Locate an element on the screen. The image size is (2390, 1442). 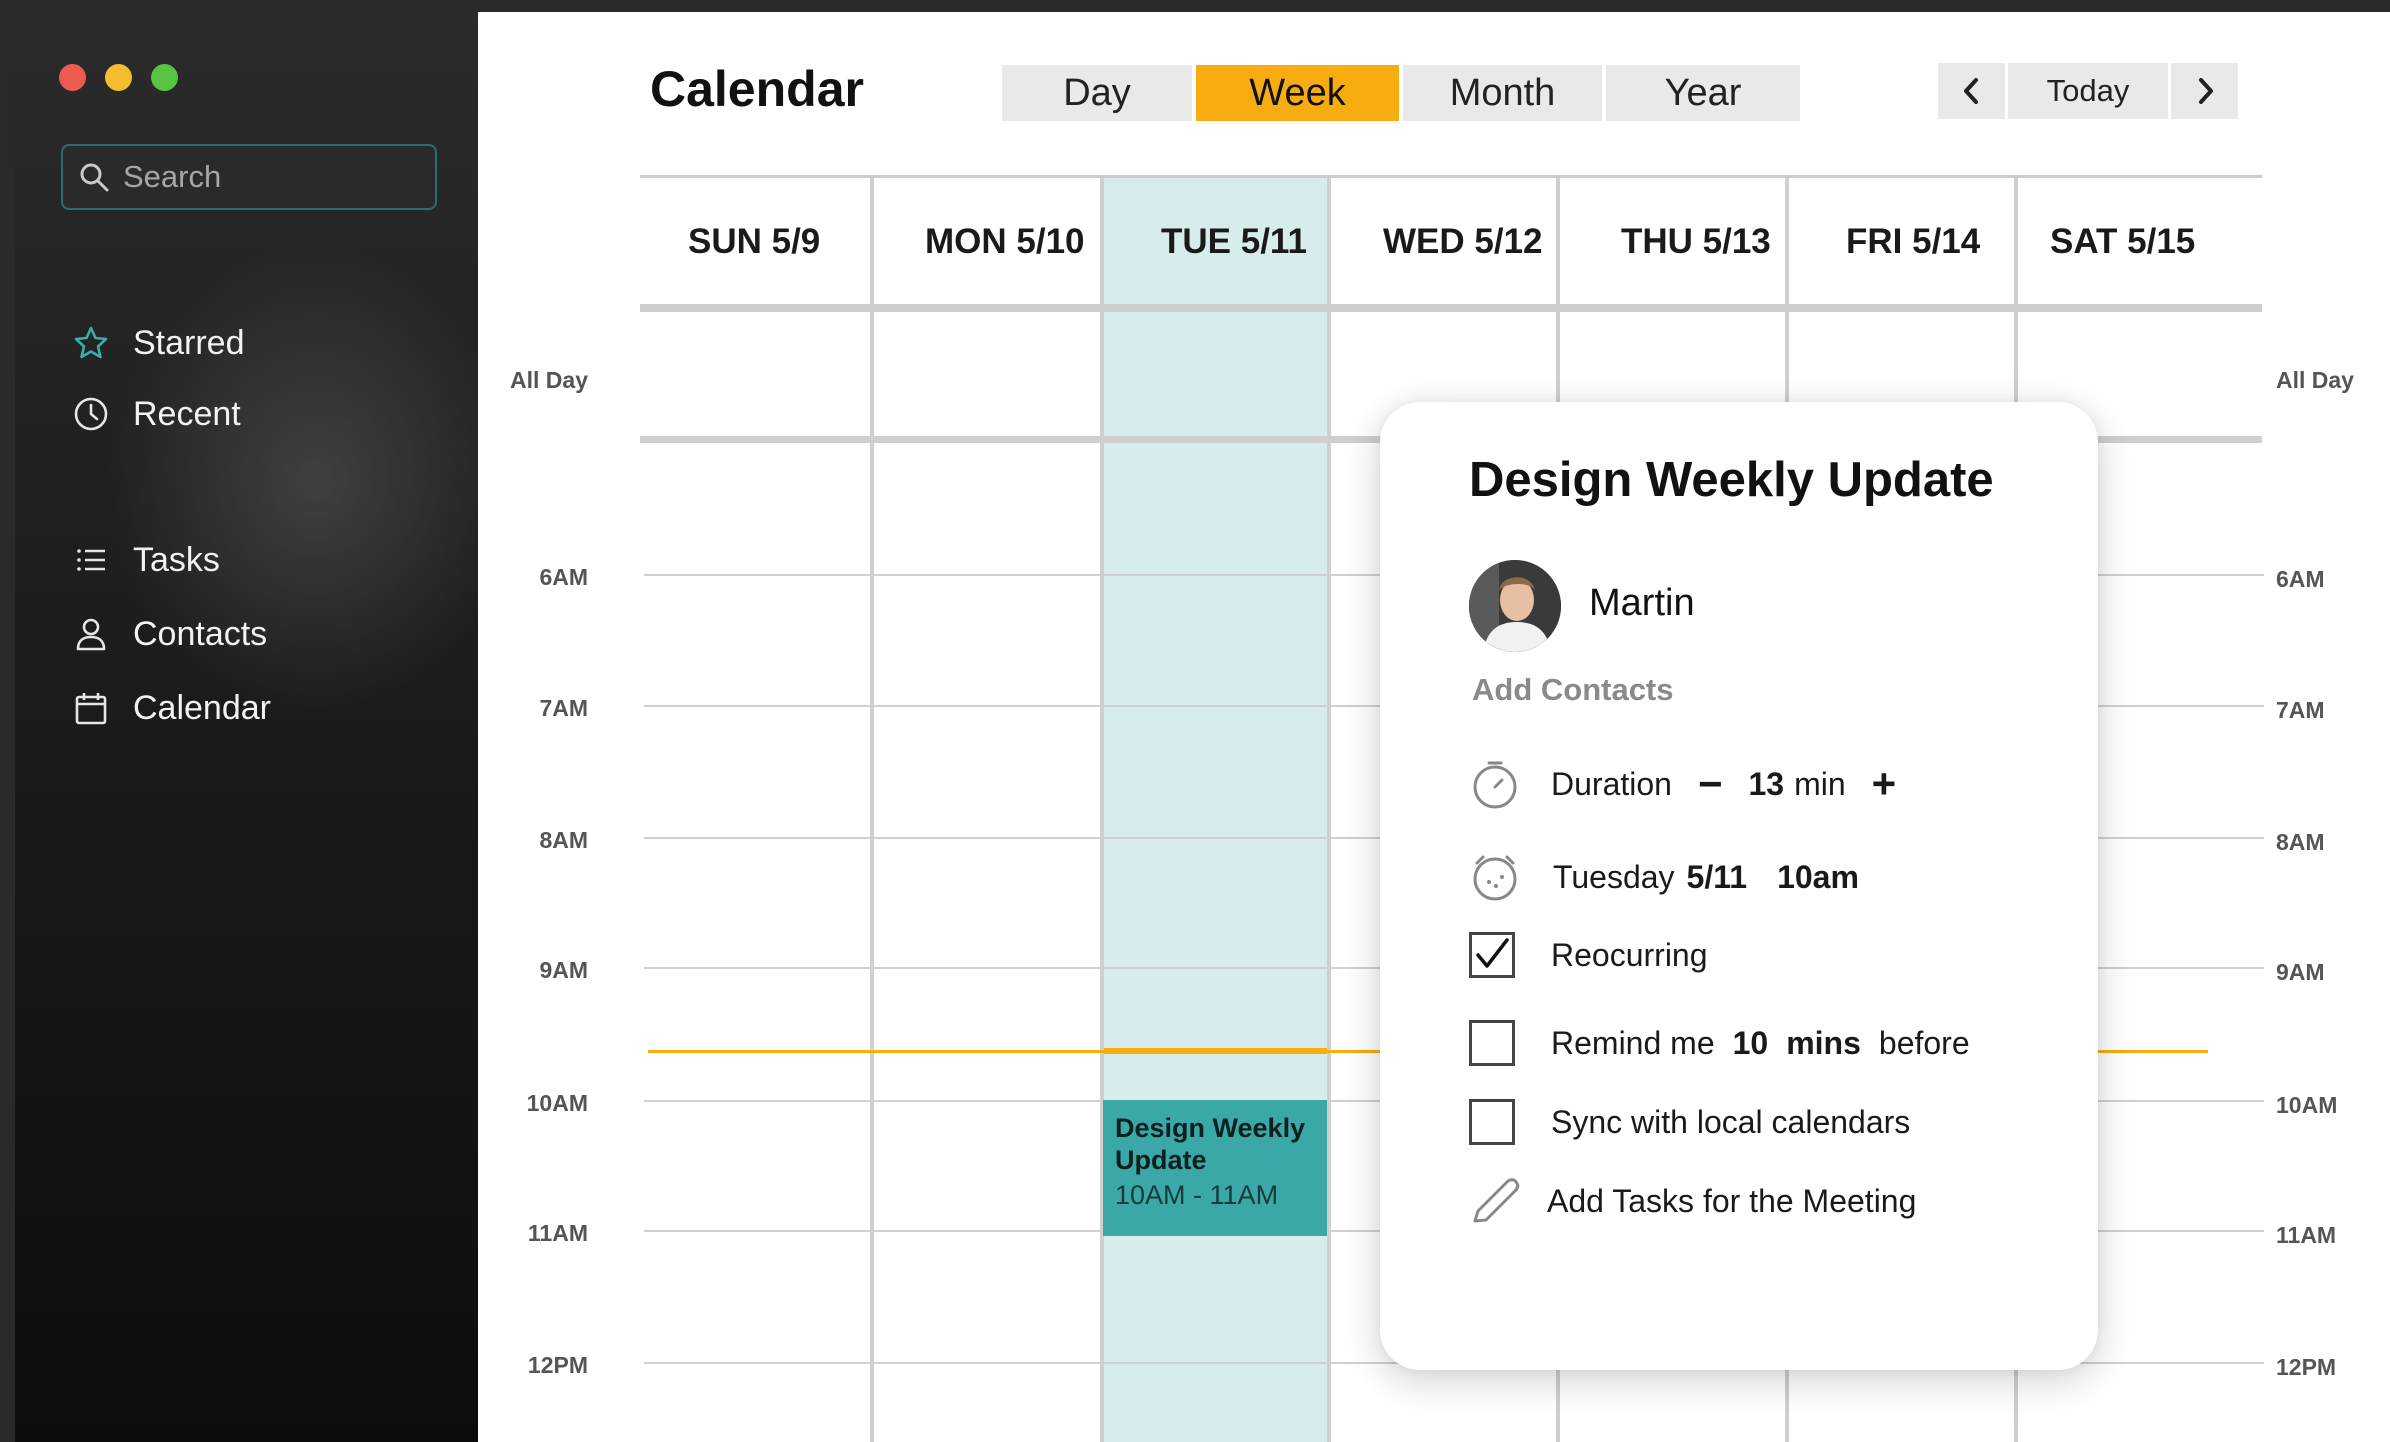
hour-label-right: 6AM is located at coordinates (2300, 579).